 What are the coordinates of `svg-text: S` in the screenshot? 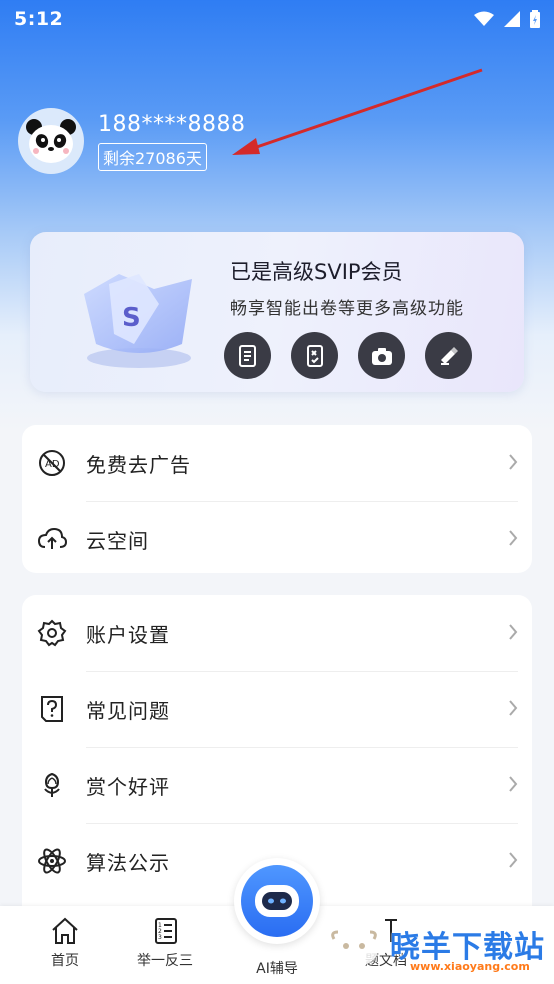 It's located at (131, 318).